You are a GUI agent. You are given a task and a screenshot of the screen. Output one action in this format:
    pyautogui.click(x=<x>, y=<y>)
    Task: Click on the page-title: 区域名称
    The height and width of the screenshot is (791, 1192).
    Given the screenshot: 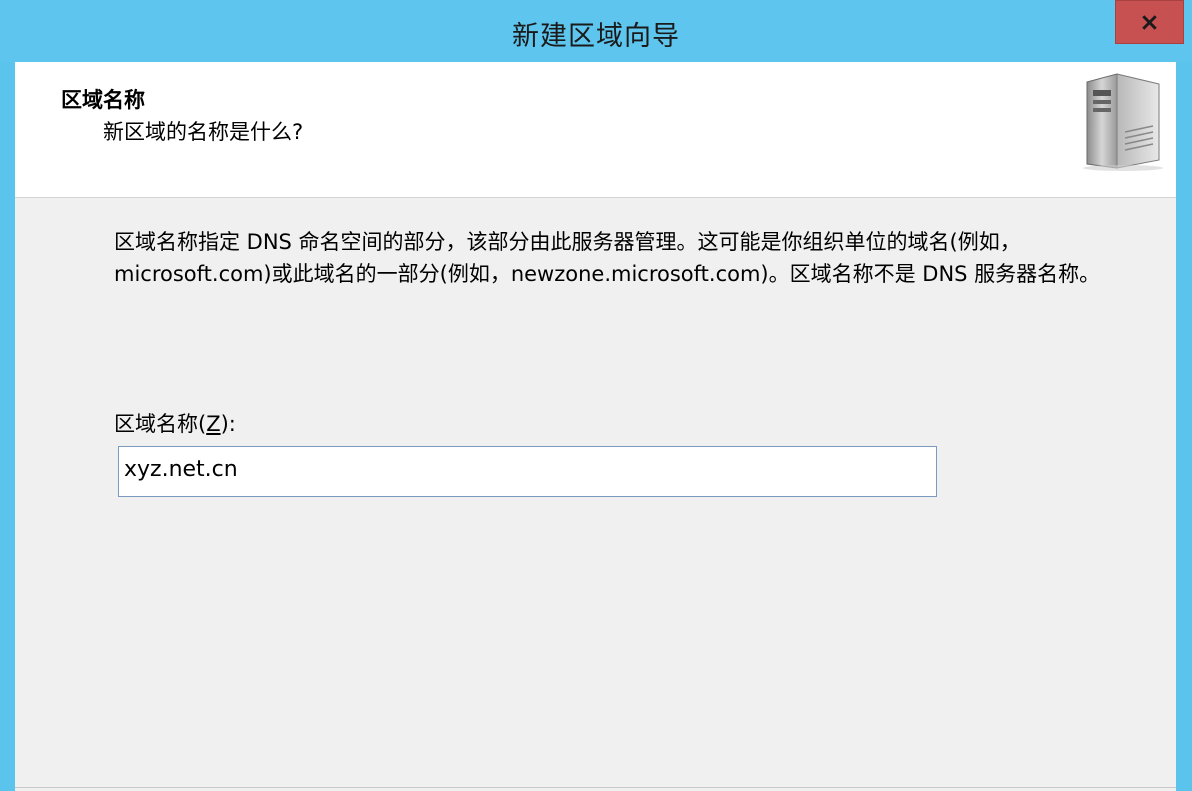 What is the action you would take?
    pyautogui.click(x=103, y=100)
    